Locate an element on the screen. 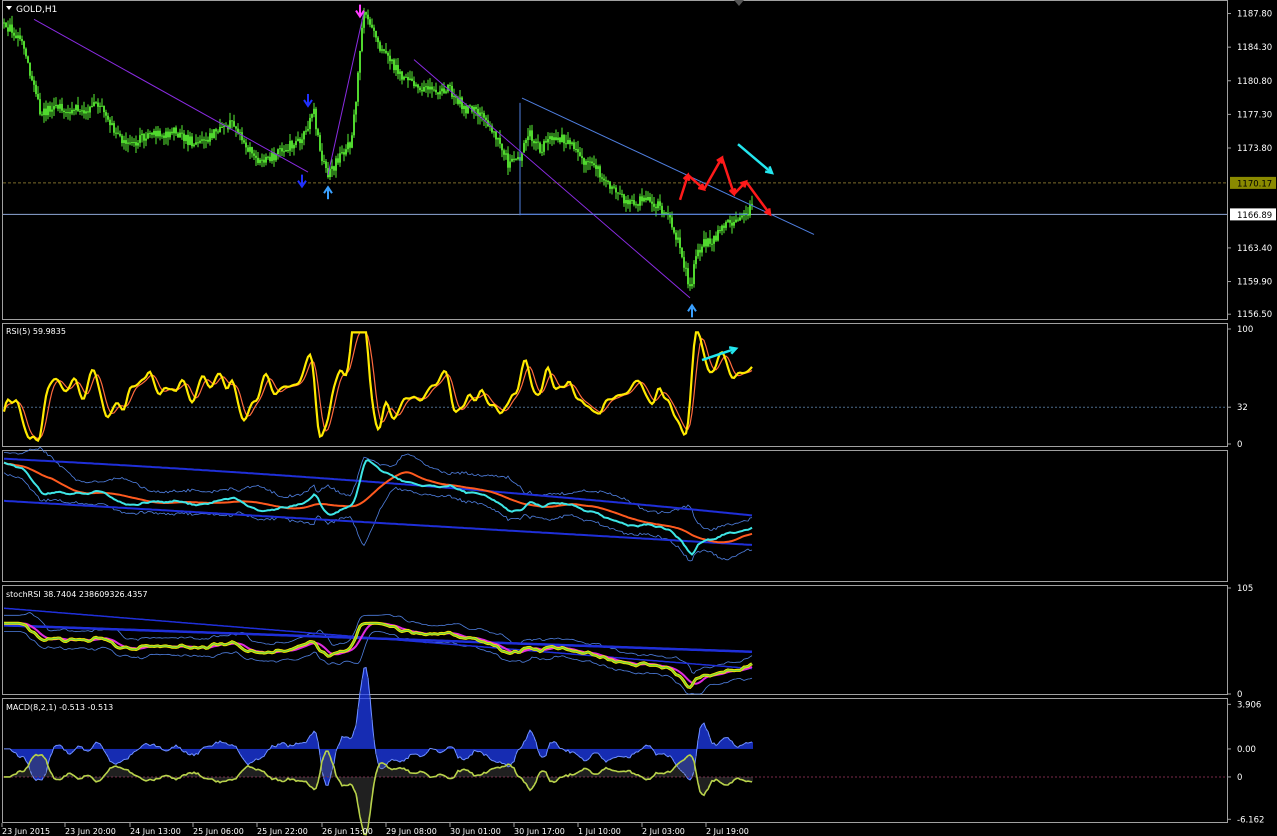 The width and height of the screenshot is (1277, 836). rsi-y-label: 32 is located at coordinates (1242, 408).